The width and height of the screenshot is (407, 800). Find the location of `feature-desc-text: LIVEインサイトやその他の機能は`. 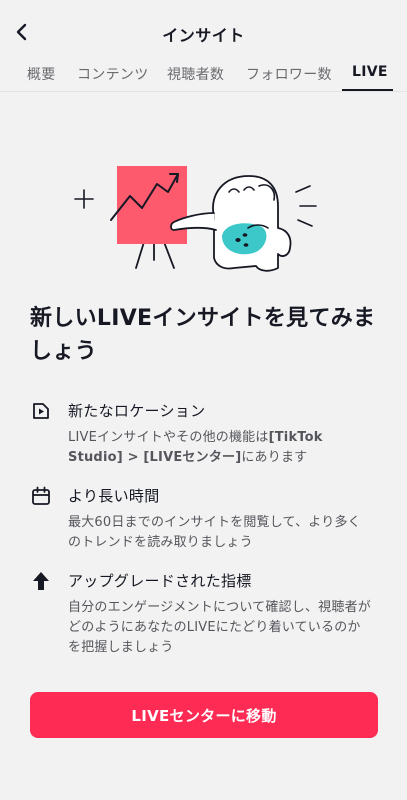

feature-desc-text: LIVEインサイトやその他の機能は is located at coordinates (168, 437).